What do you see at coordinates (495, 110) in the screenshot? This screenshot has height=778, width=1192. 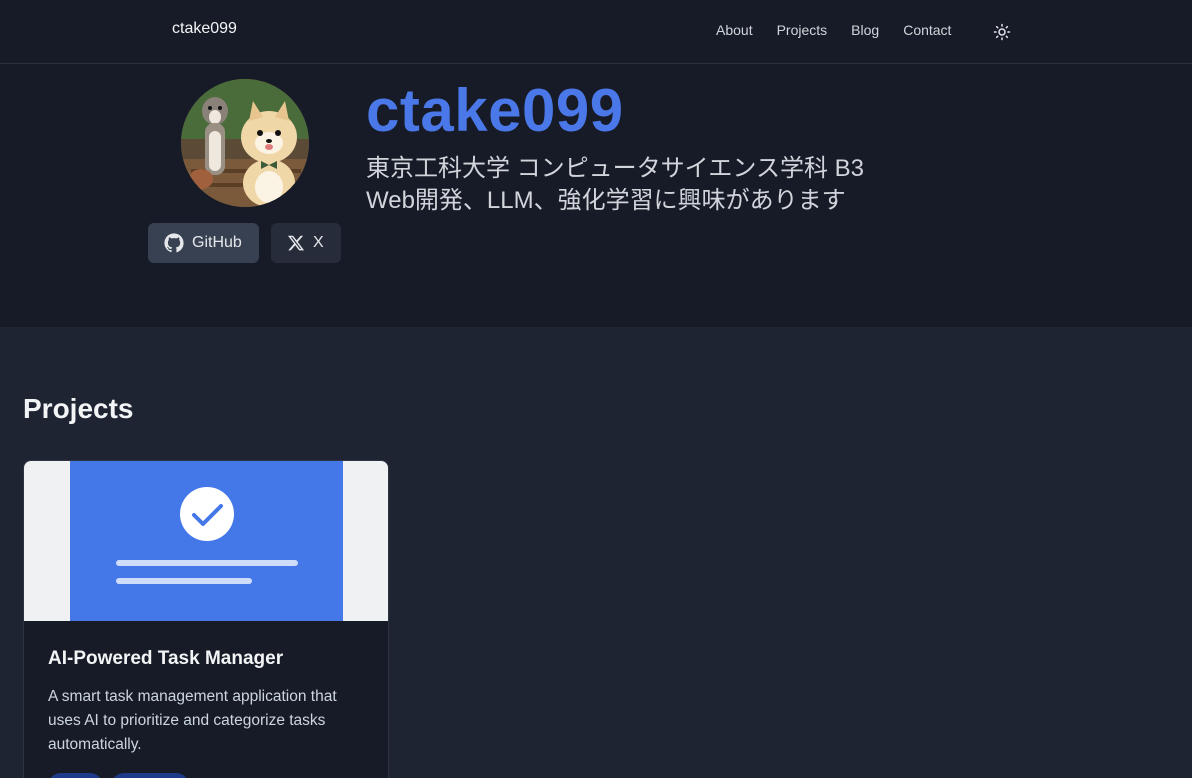 I see `hero-name: ctake099` at bounding box center [495, 110].